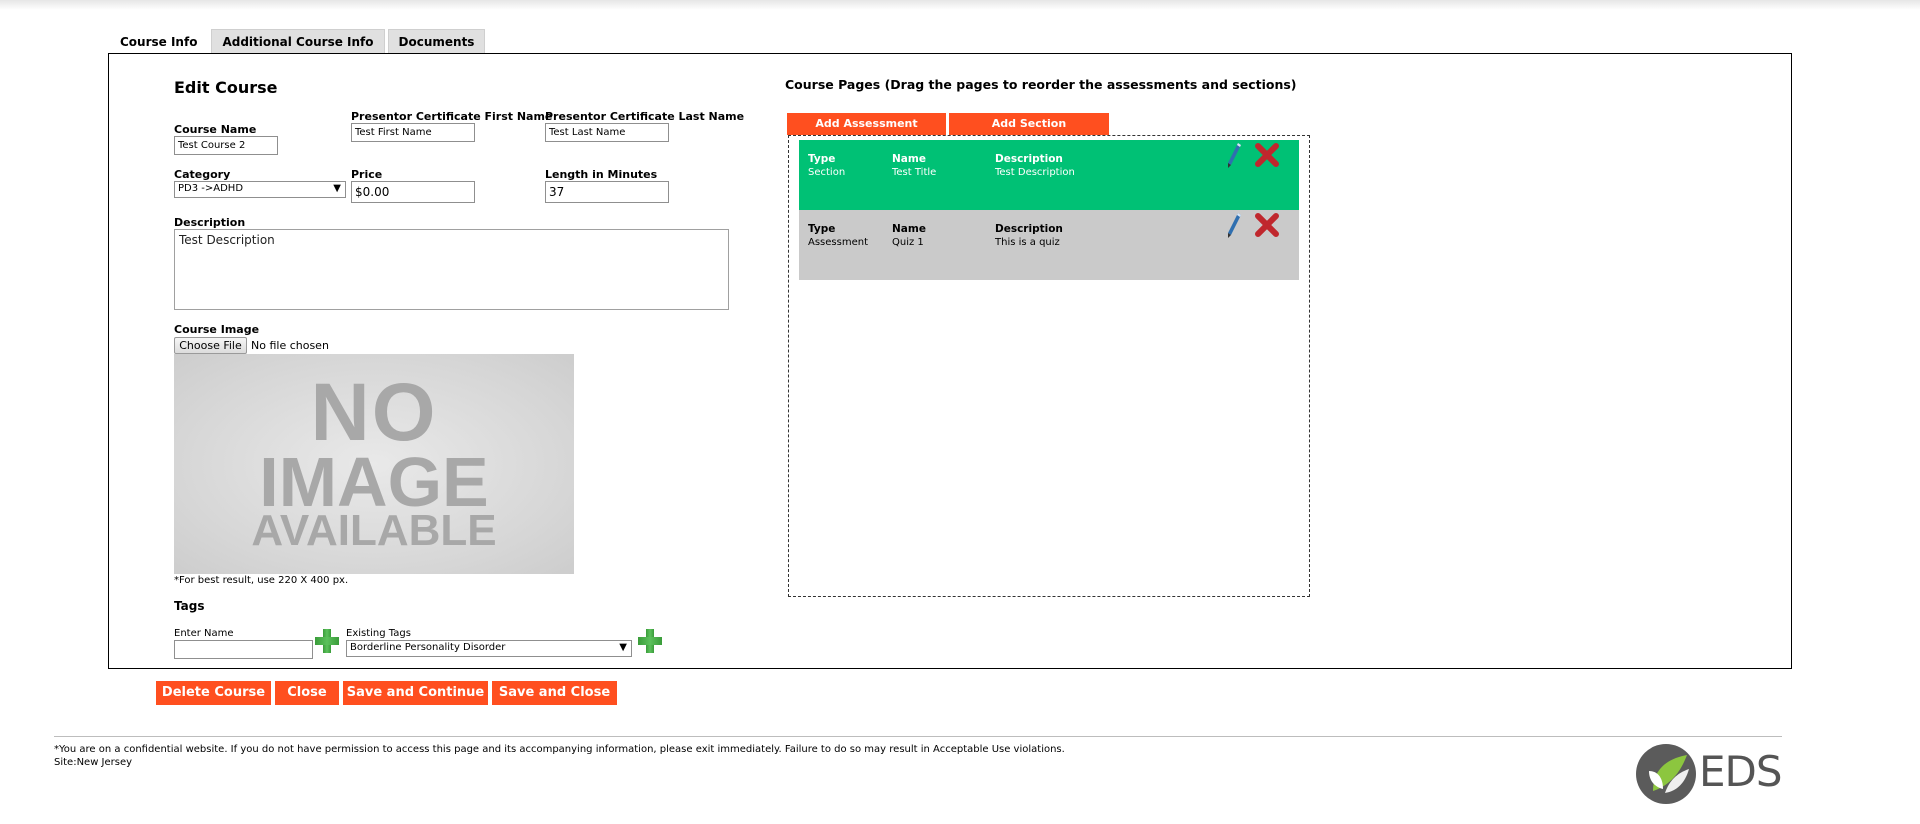 The width and height of the screenshot is (1920, 824). What do you see at coordinates (213, 693) in the screenshot?
I see `delete-course-button: Delete Course` at bounding box center [213, 693].